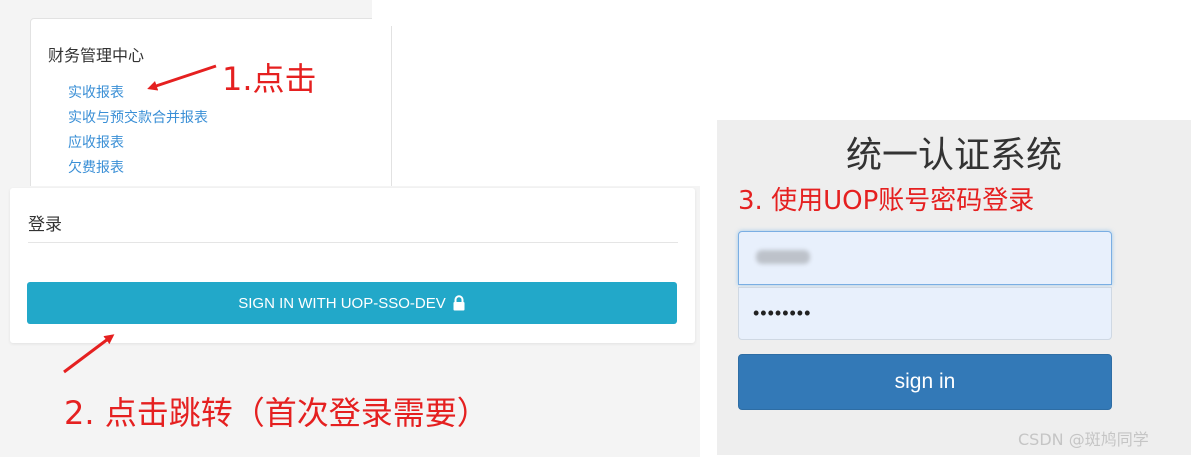 This screenshot has width=1198, height=457. I want to click on watermark: CSDN @斑鸠同学, so click(1083, 439).